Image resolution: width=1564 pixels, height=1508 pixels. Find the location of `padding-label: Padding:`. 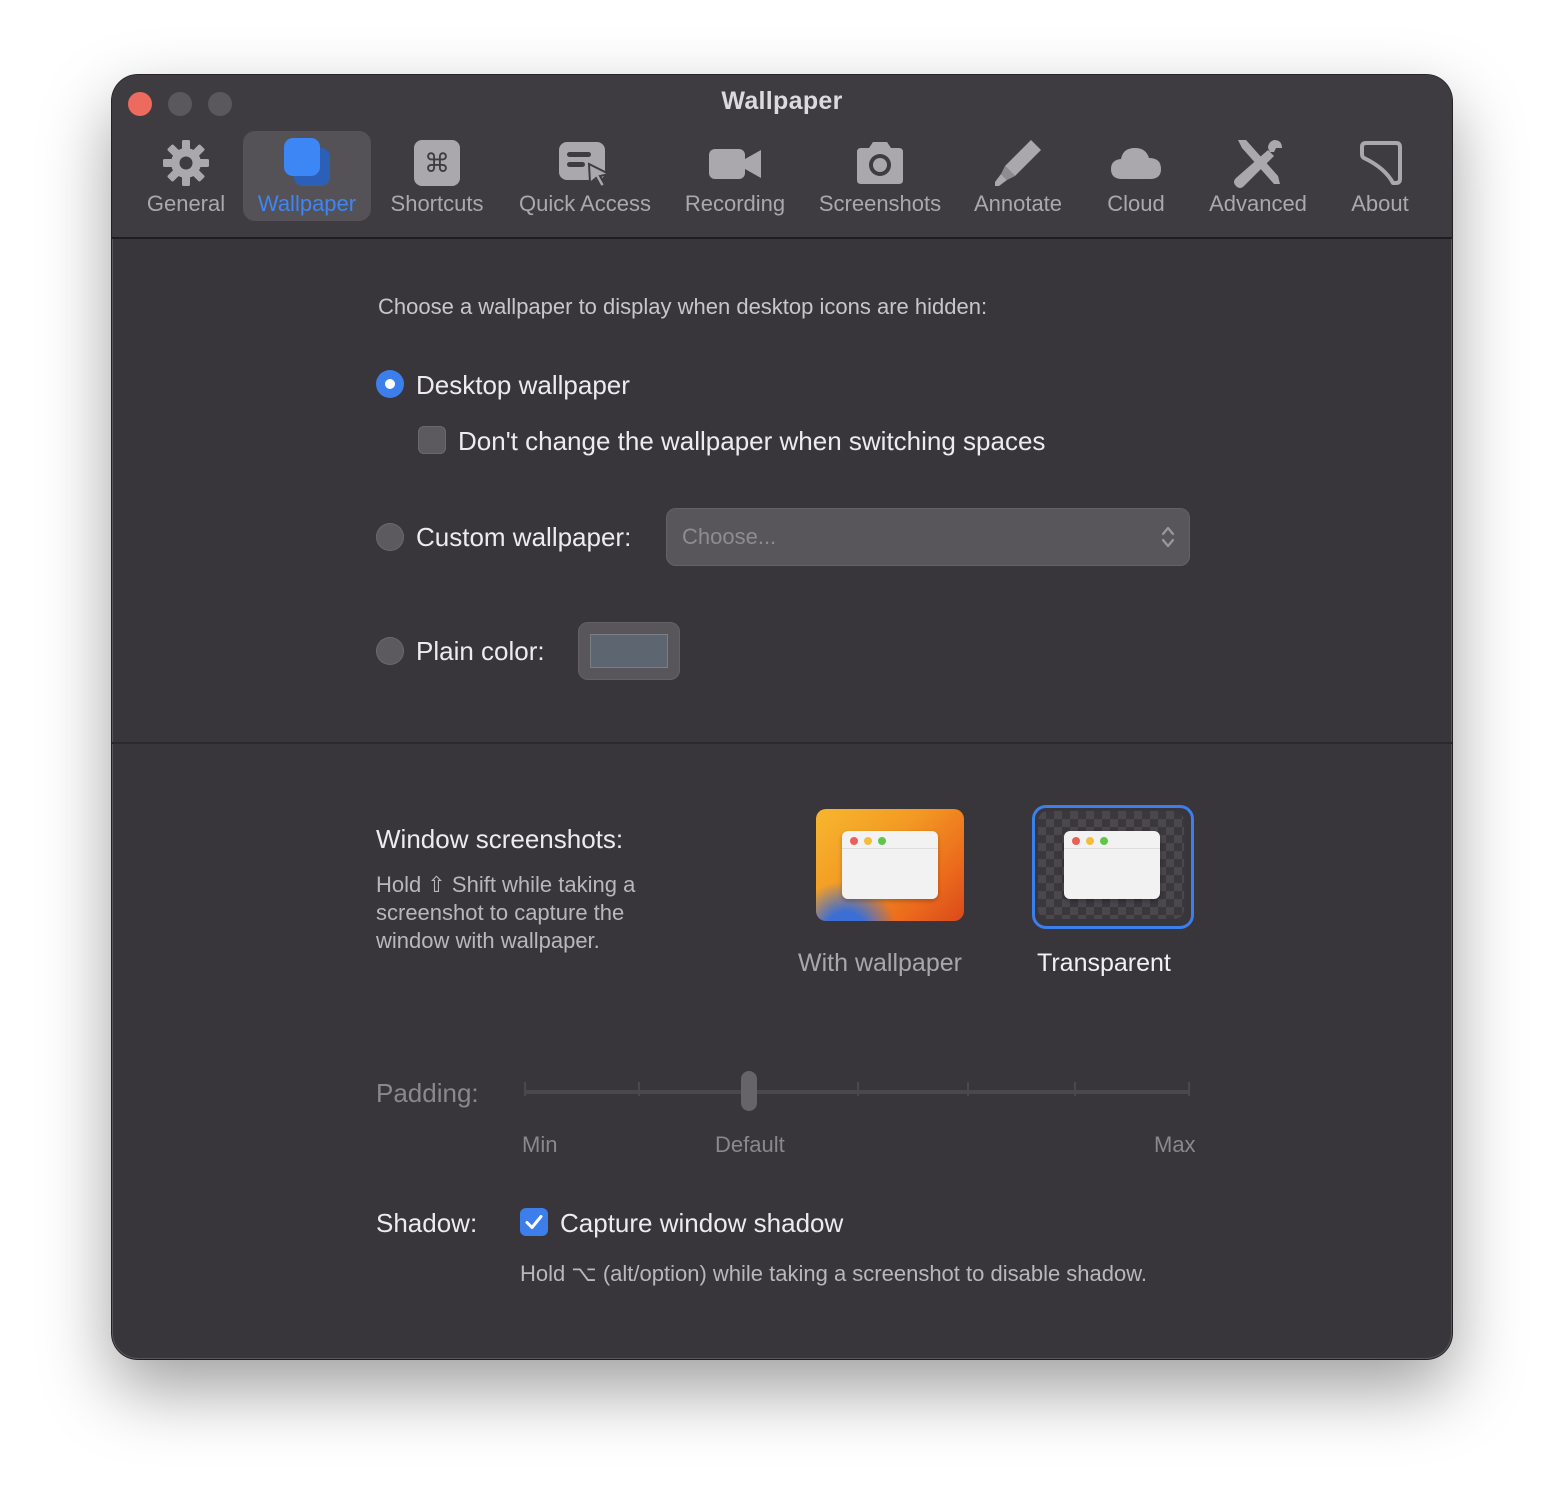

padding-label: Padding: is located at coordinates (427, 1093).